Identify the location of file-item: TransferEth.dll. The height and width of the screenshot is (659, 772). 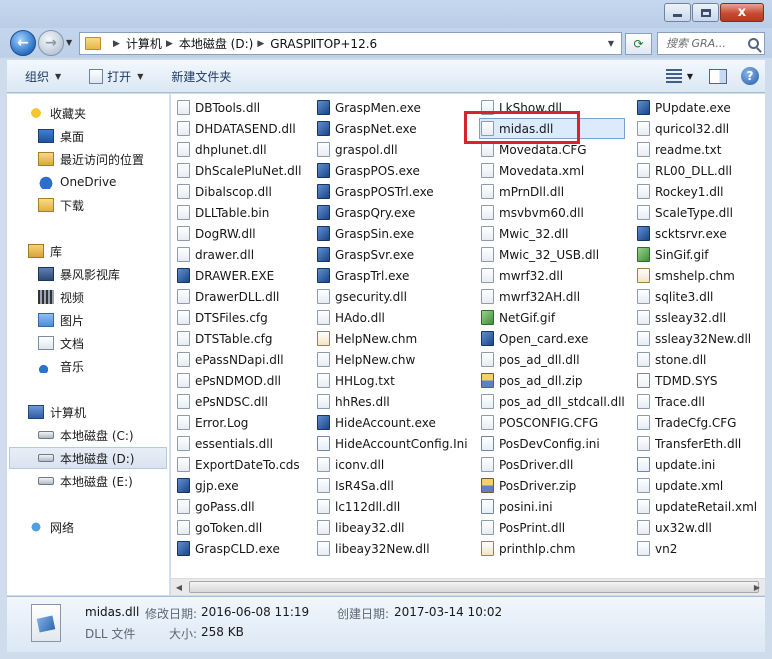
(697, 443).